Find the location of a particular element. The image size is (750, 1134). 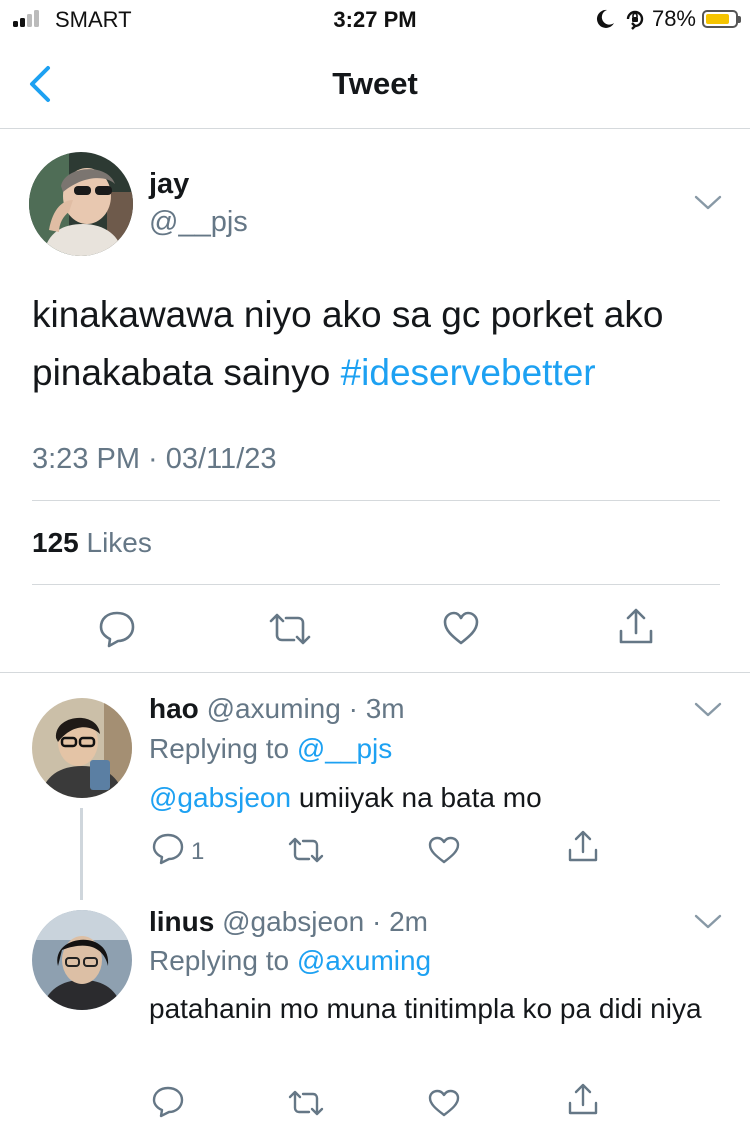

reply-header: linus @gabsjeon · 2m is located at coordinates (288, 922).